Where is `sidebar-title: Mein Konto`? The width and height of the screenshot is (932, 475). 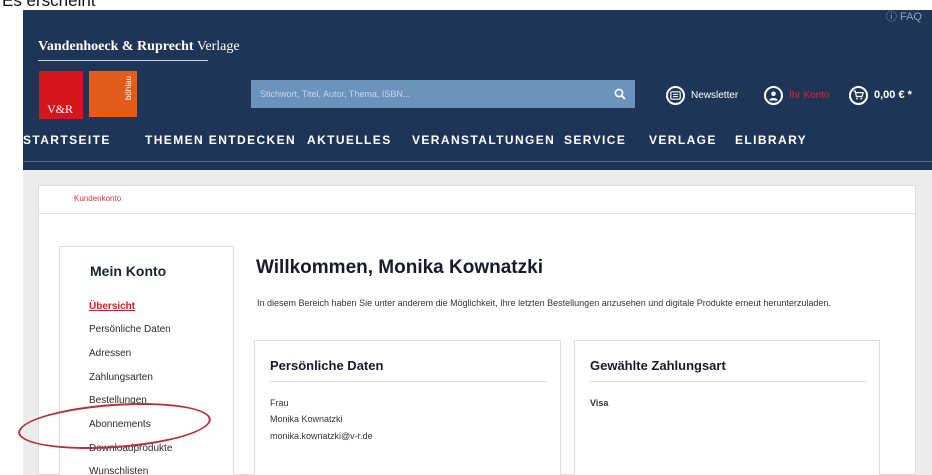 sidebar-title: Mein Konto is located at coordinates (128, 271).